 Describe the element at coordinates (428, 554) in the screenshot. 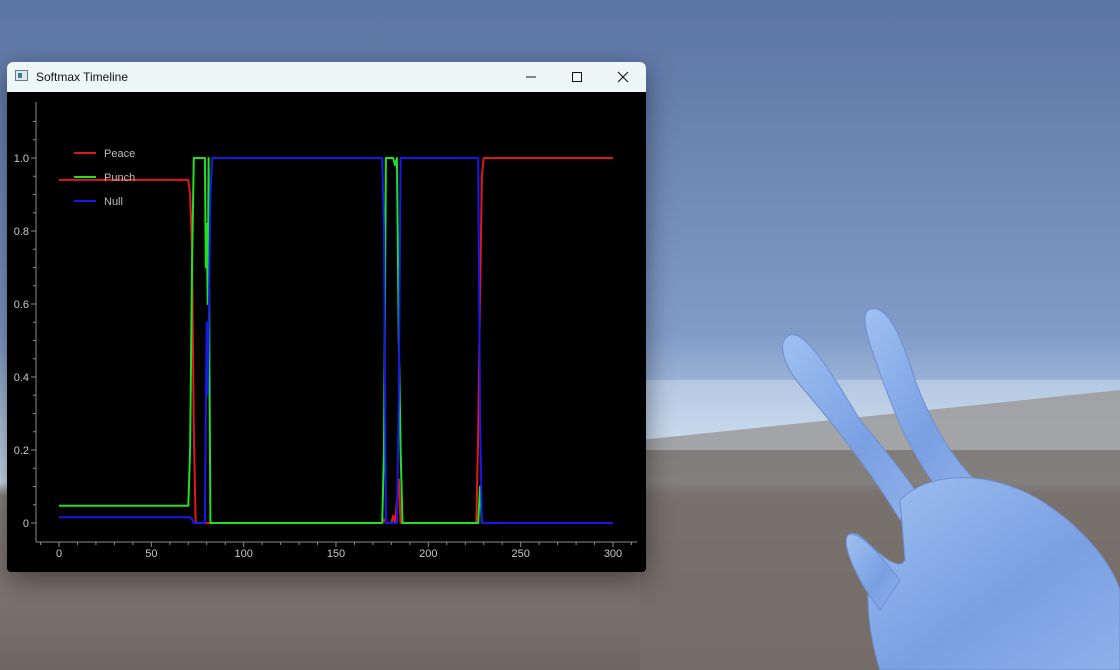

I see `x-tick-label: 200` at that location.